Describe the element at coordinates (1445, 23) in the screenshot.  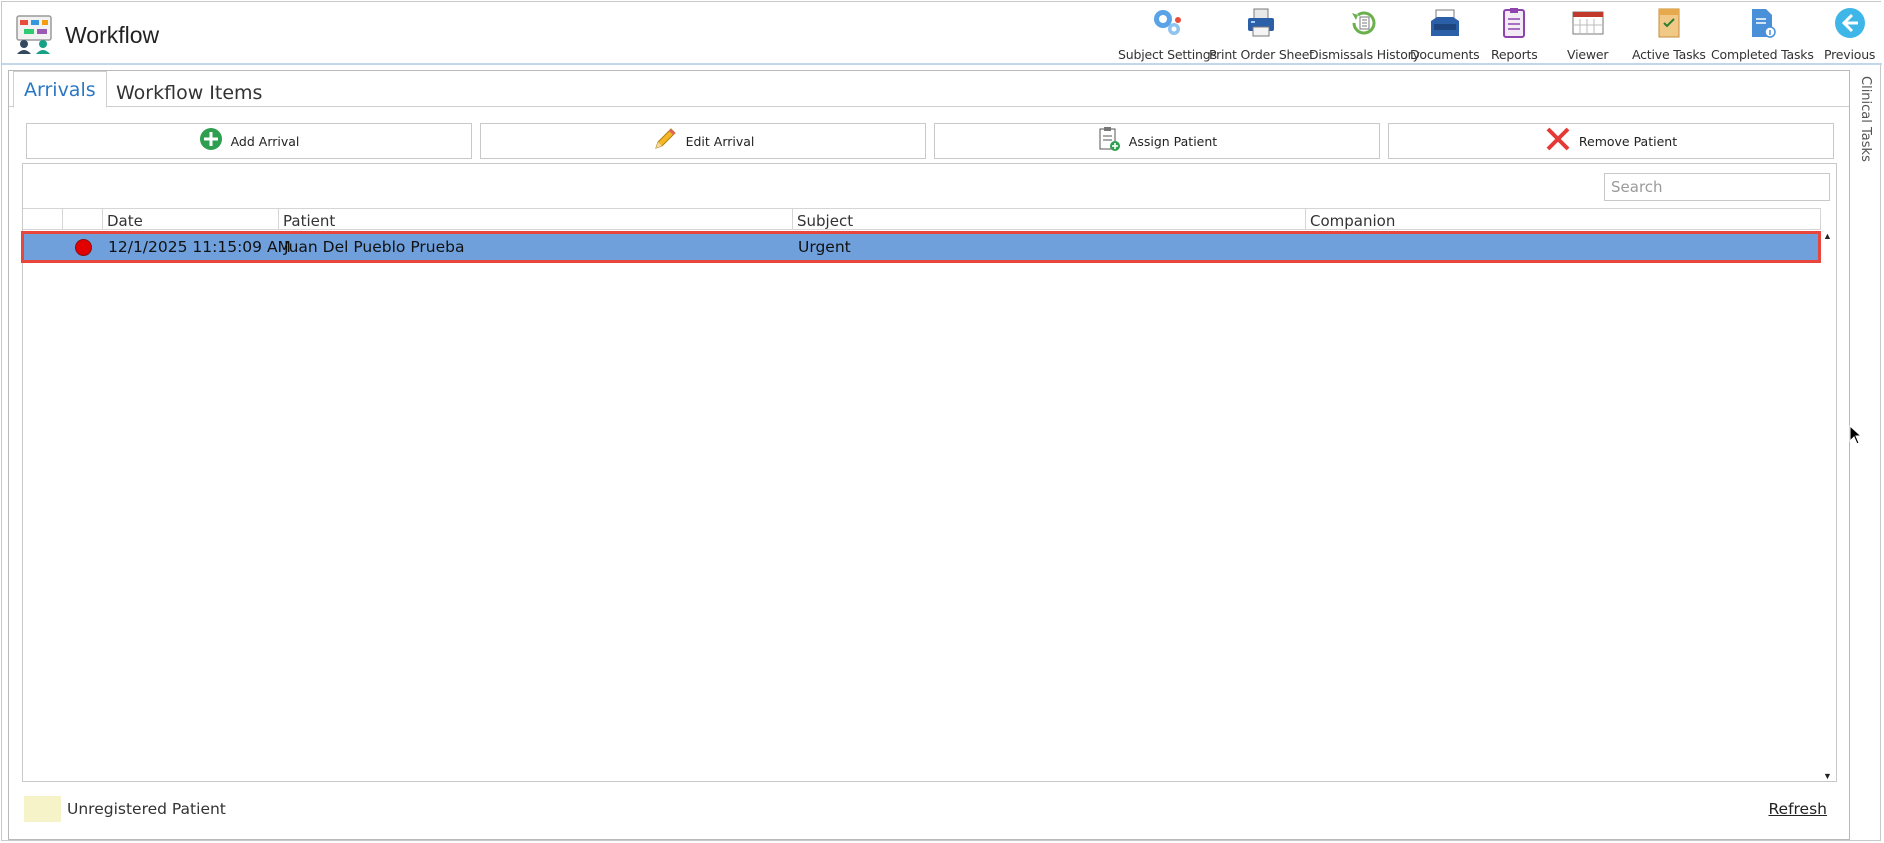
I see `inbox-tray-icon` at that location.